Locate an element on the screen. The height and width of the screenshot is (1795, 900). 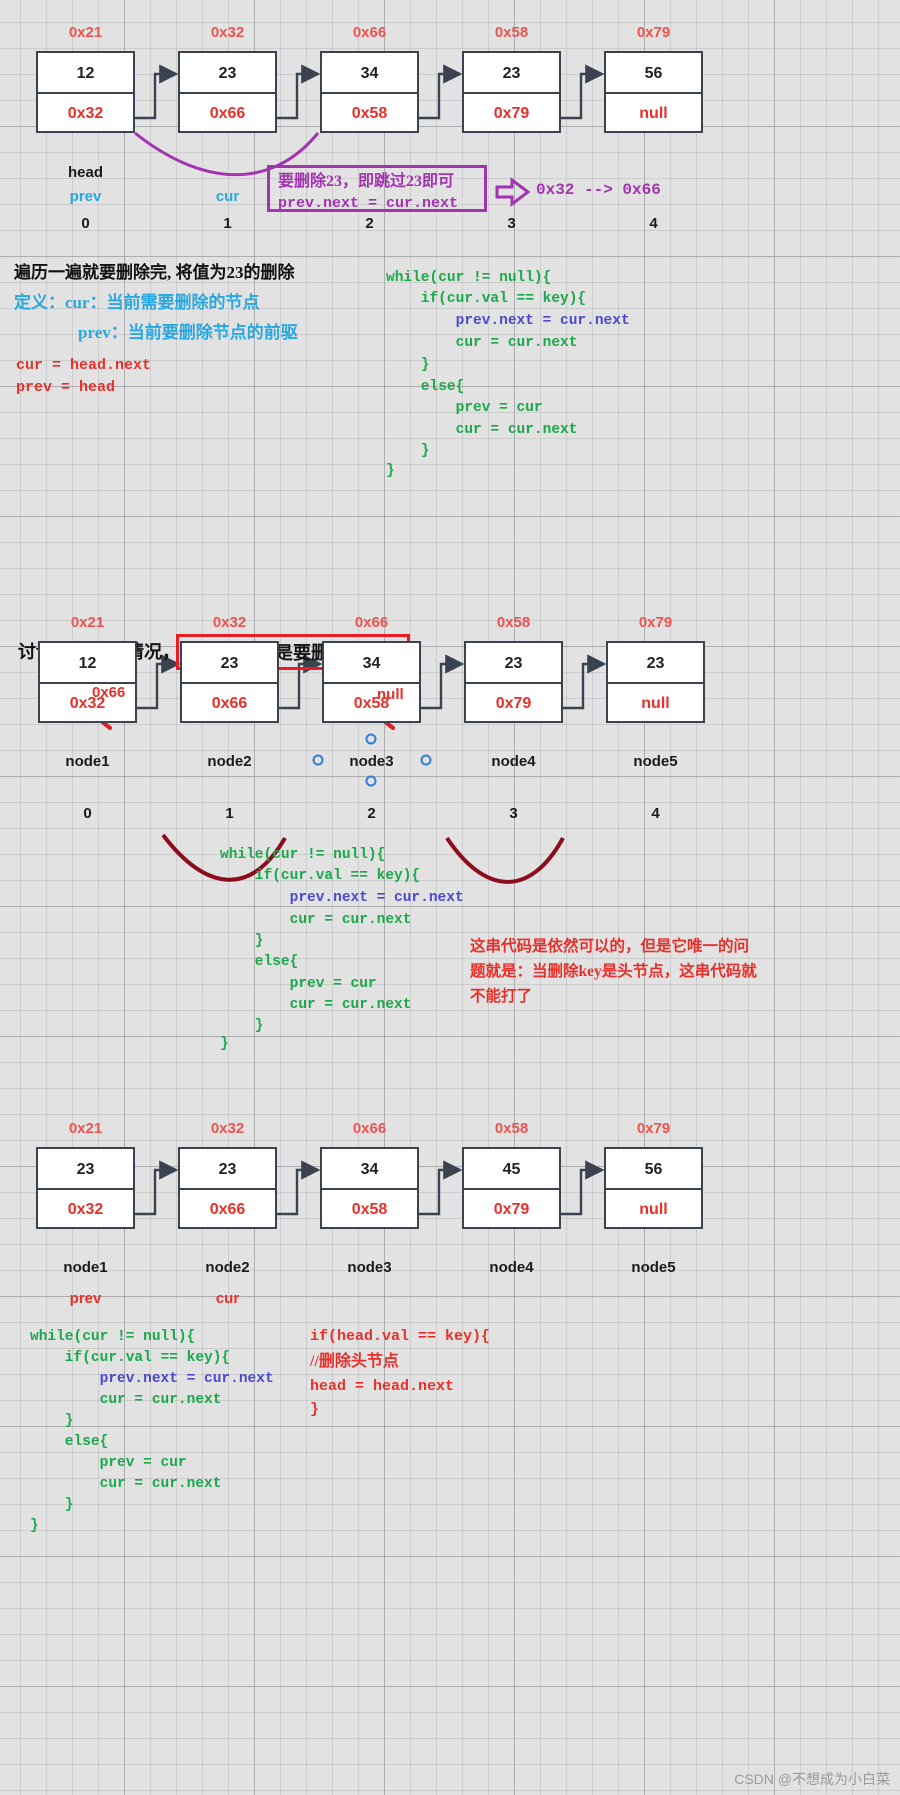
code-line: head = head.next is located at coordinates (382, 1386).